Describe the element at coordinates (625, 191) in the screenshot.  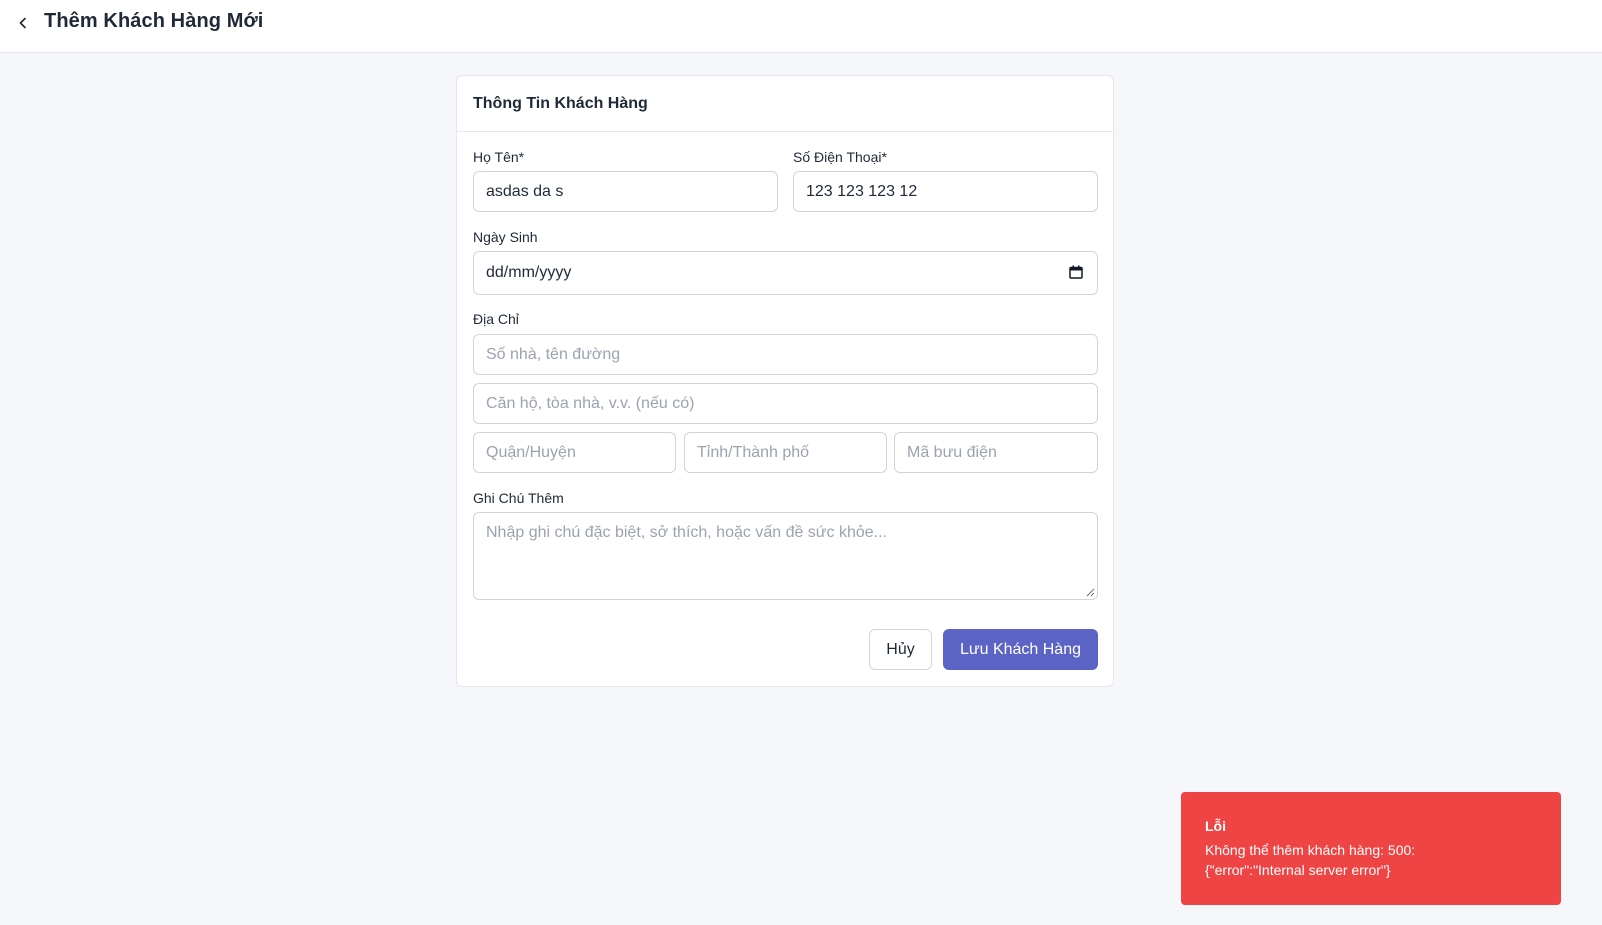
I see `name-input: asdas da s` at that location.